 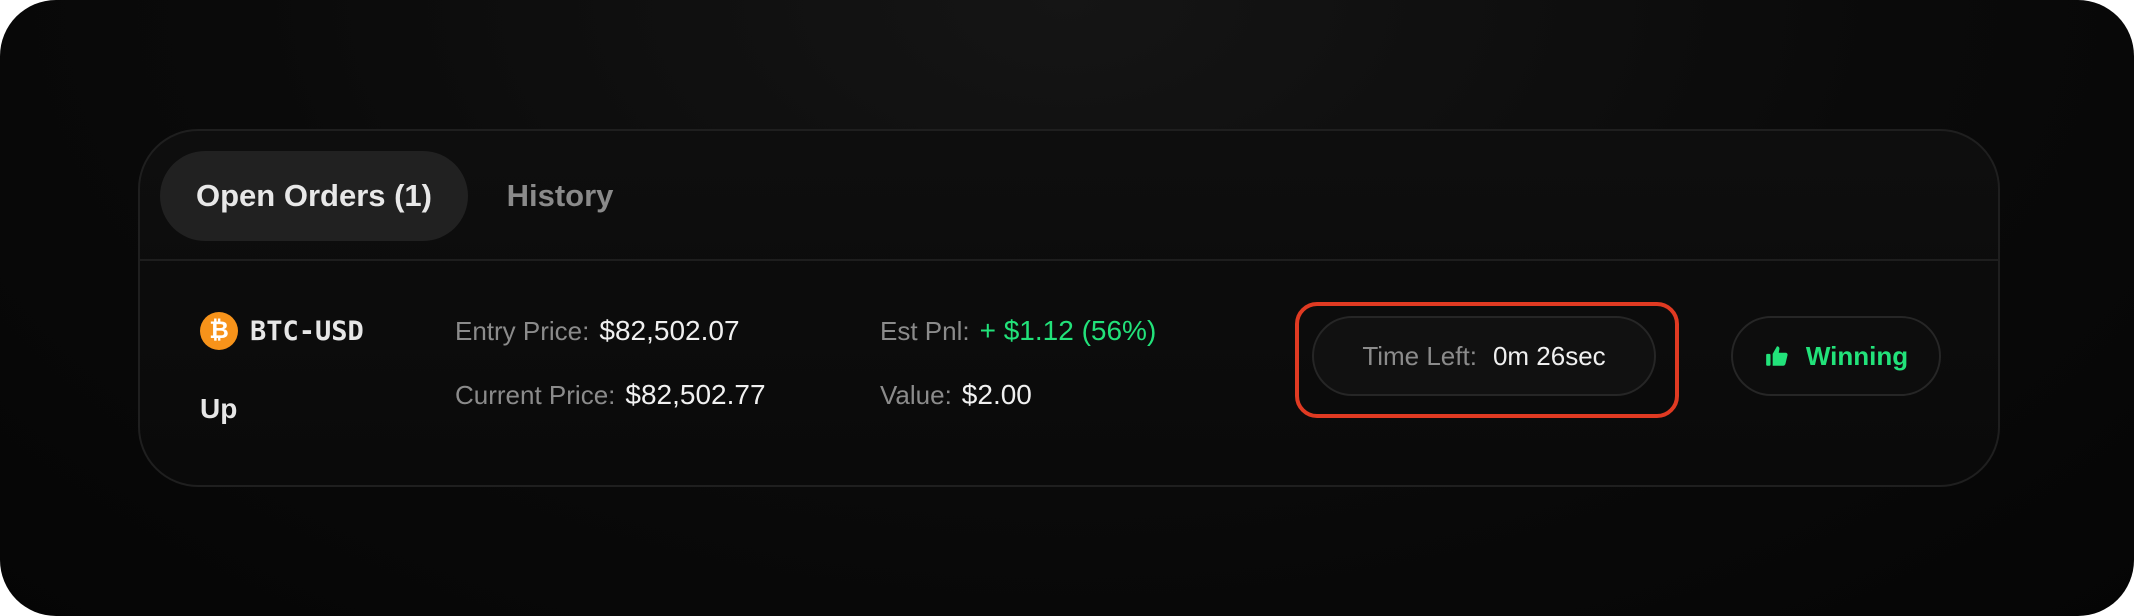 I want to click on asset-pair: ₿ BTC-USD, so click(x=282, y=331).